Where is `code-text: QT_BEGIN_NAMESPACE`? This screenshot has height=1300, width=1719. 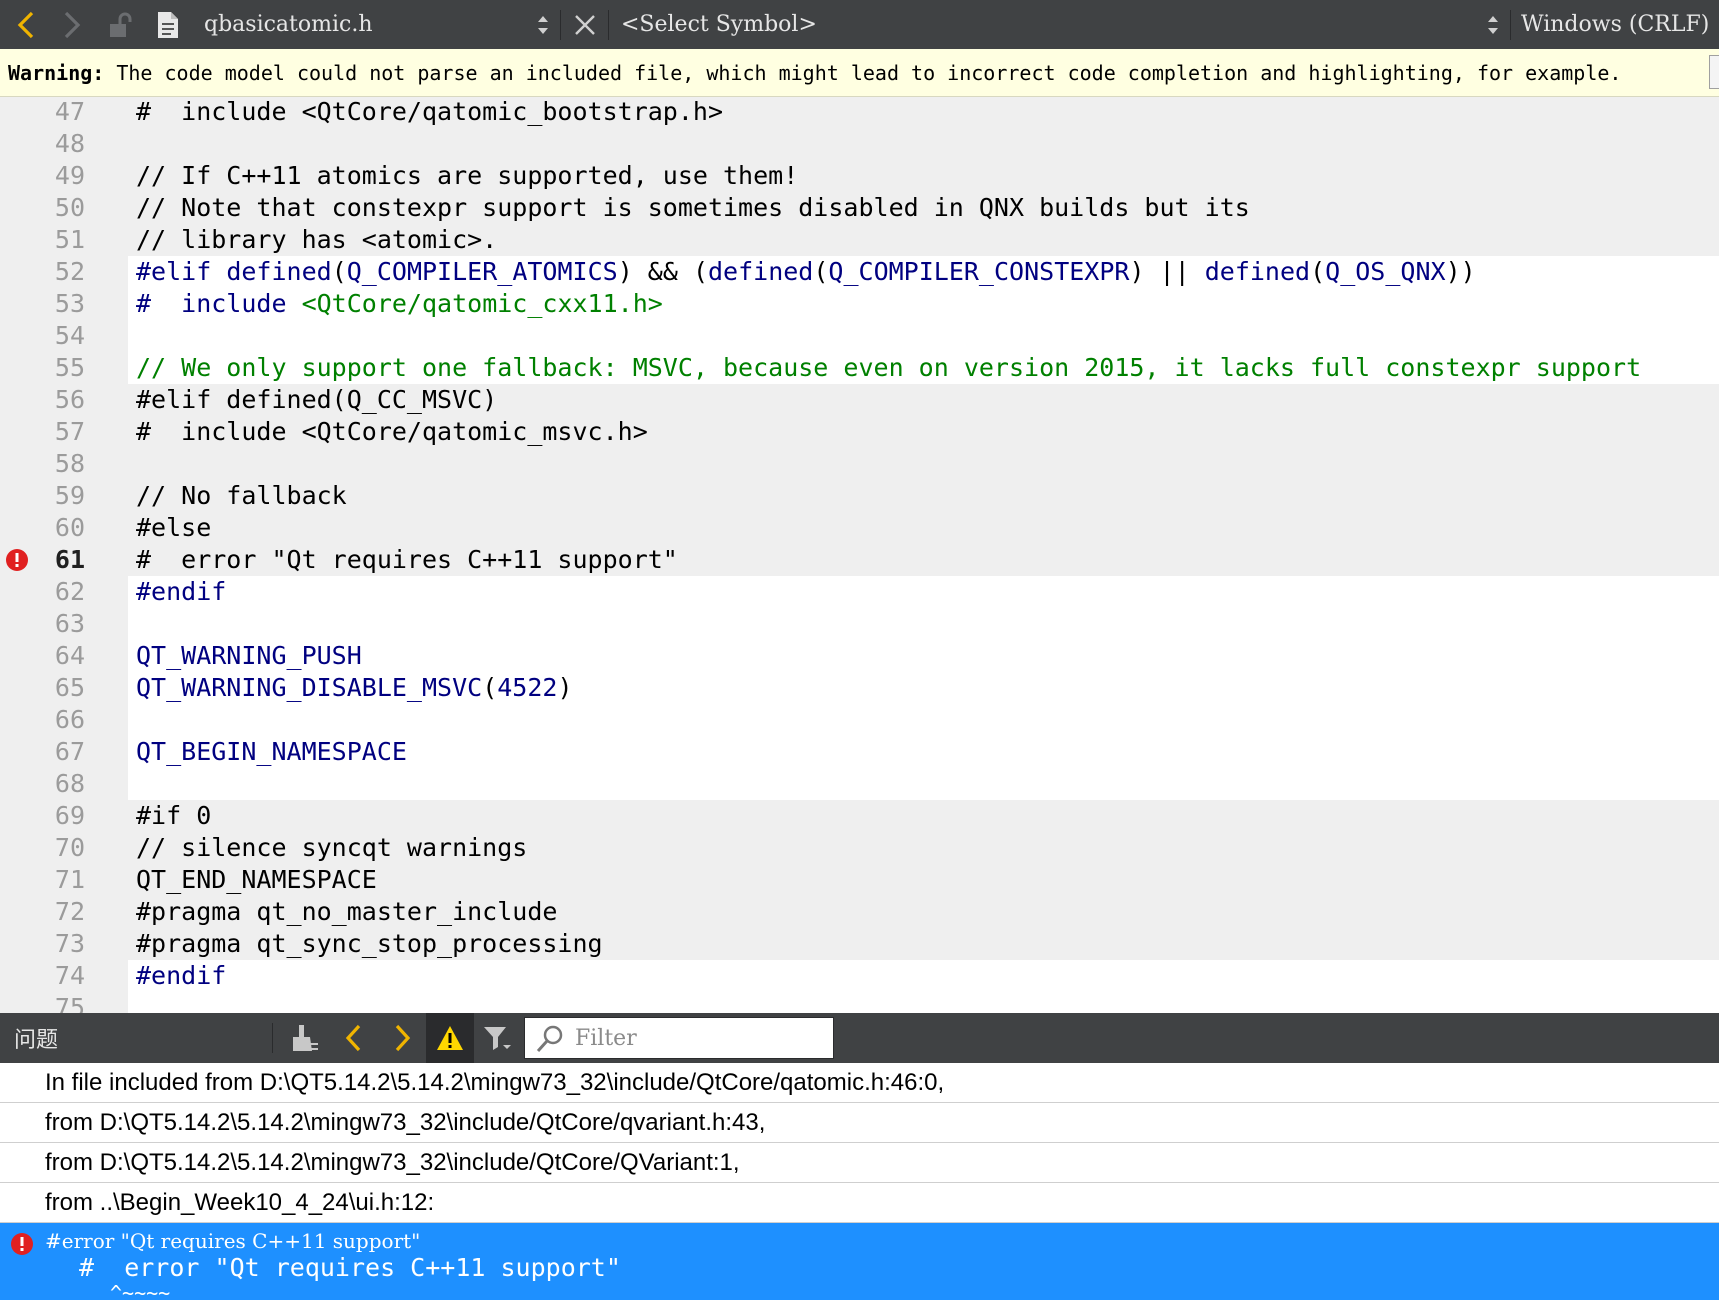 code-text: QT_BEGIN_NAMESPACE is located at coordinates (923, 752).